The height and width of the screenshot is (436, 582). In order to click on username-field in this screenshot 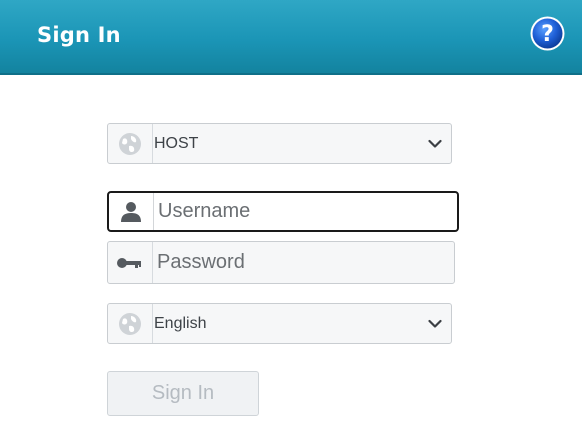, I will do `click(283, 211)`.